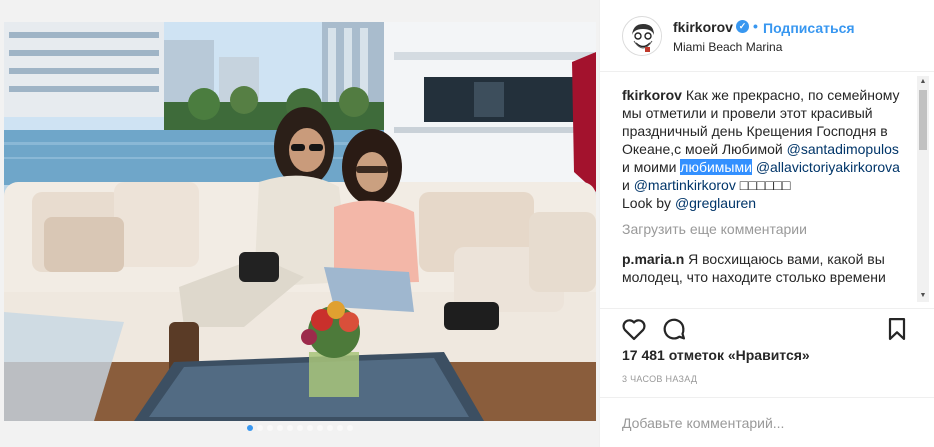 The width and height of the screenshot is (934, 447). I want to click on comment-icon, so click(674, 329).